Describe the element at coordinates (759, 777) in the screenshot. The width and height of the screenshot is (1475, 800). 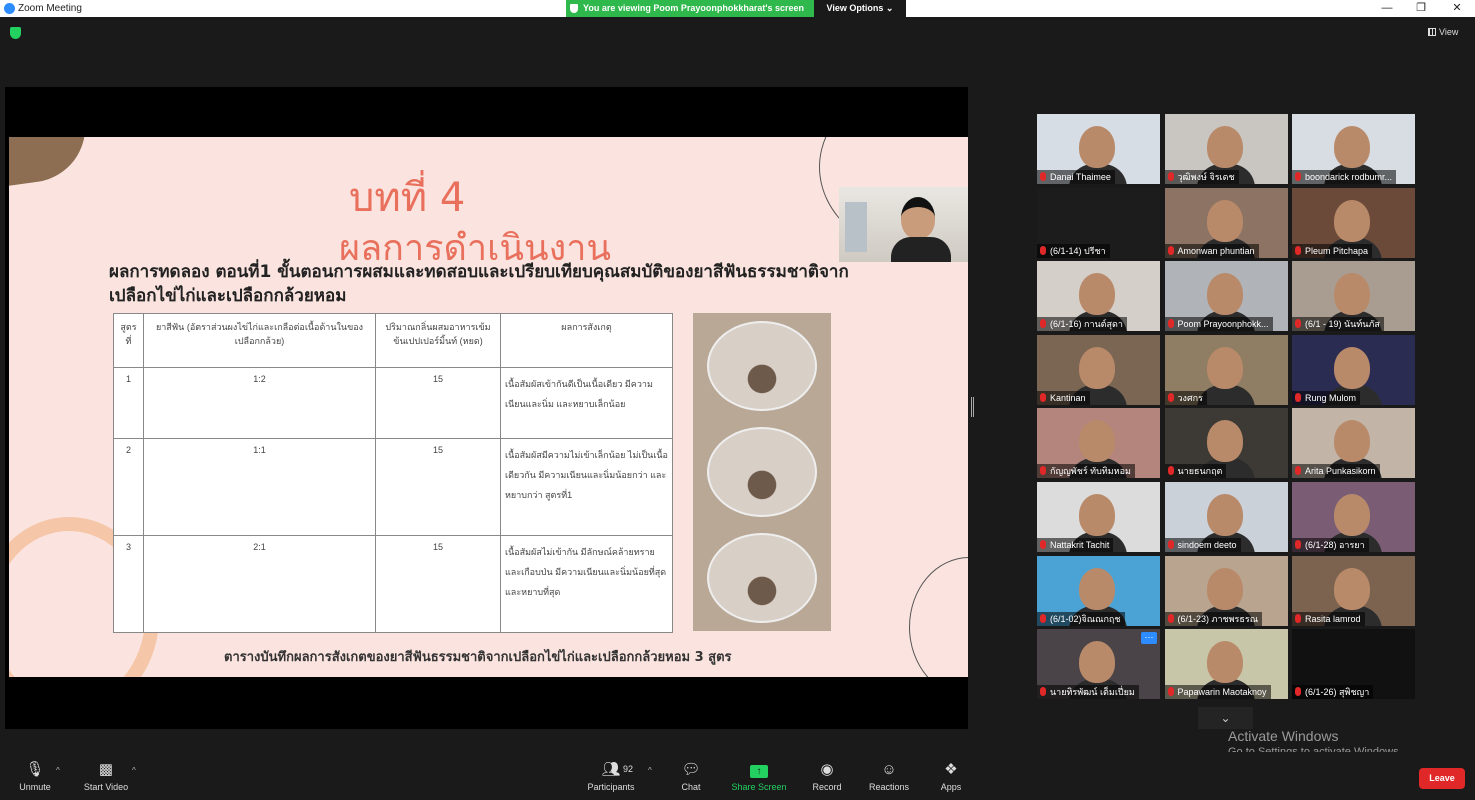
I see `share-screen-button: ↑ Share Screen` at that location.